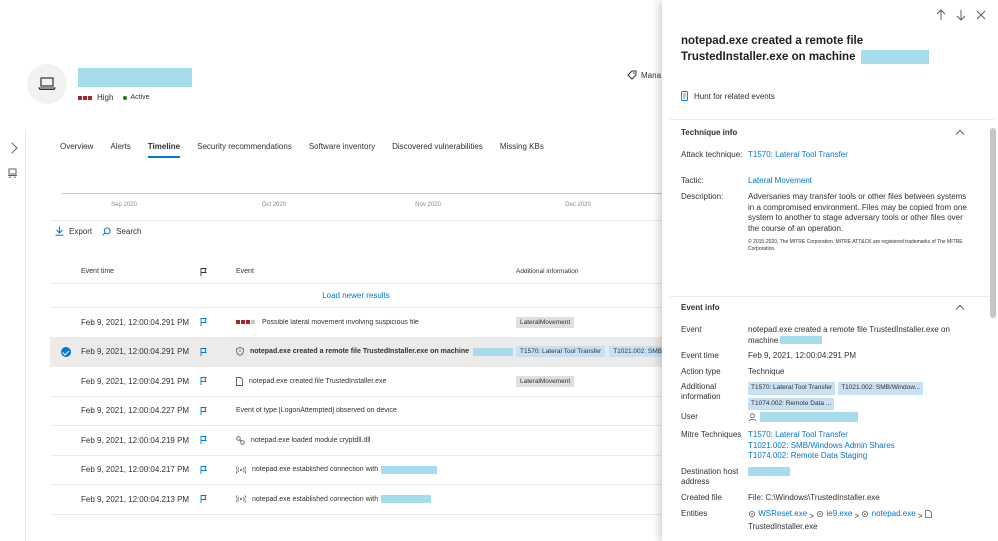  What do you see at coordinates (125, 97) in the screenshot?
I see `status-dot-icon` at bounding box center [125, 97].